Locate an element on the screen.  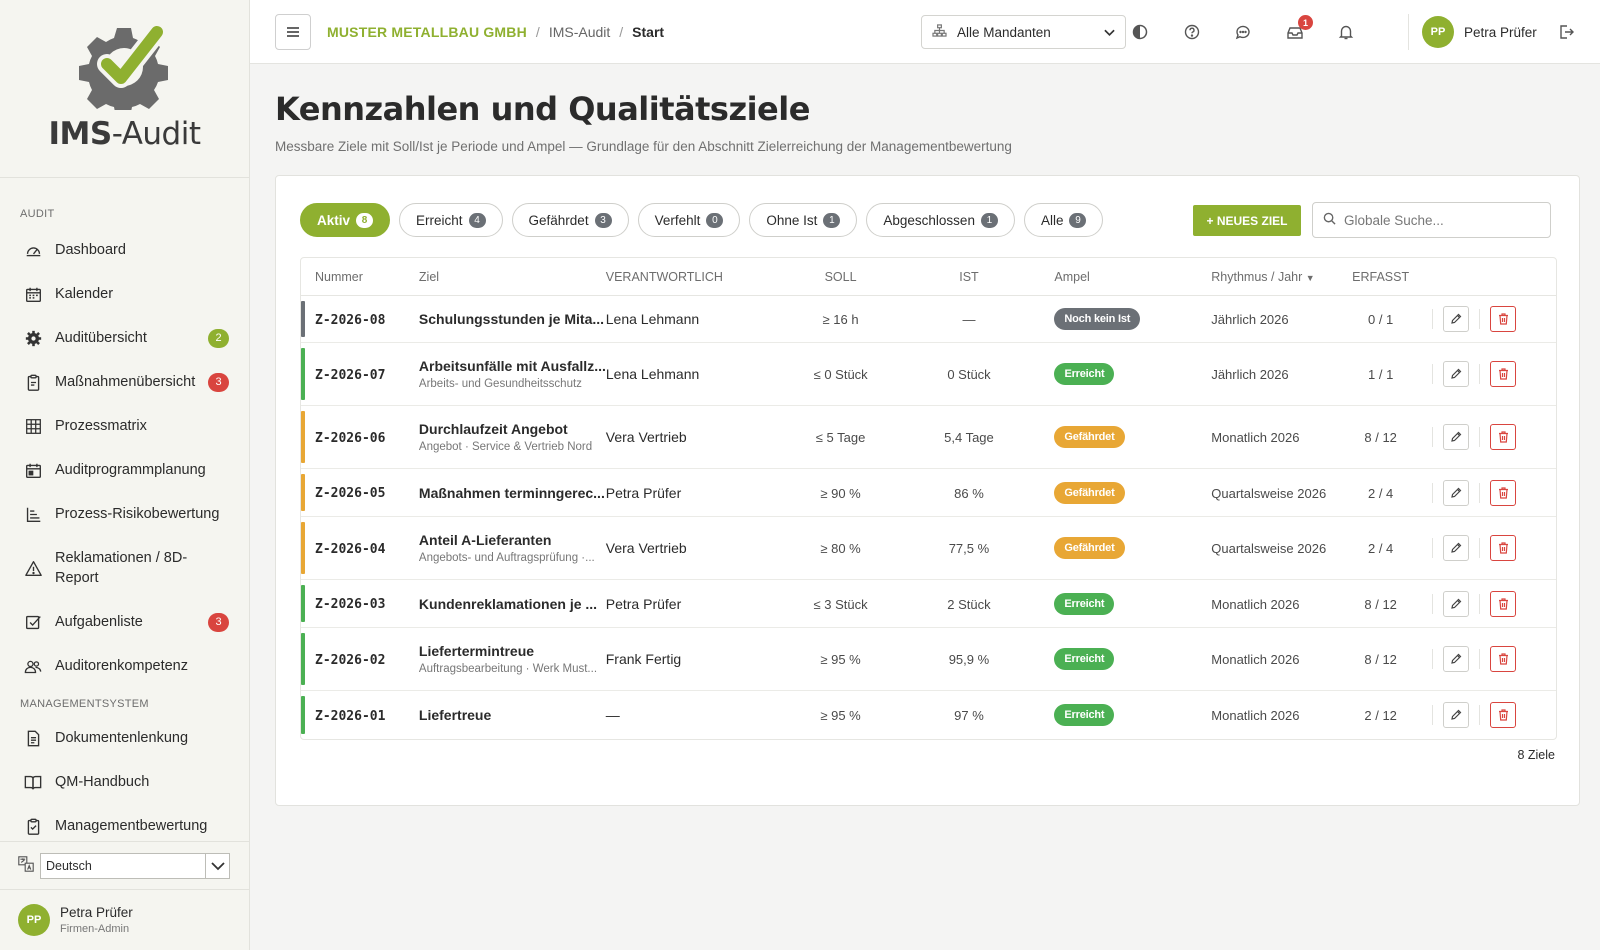
contrast-icon is located at coordinates (1140, 32).